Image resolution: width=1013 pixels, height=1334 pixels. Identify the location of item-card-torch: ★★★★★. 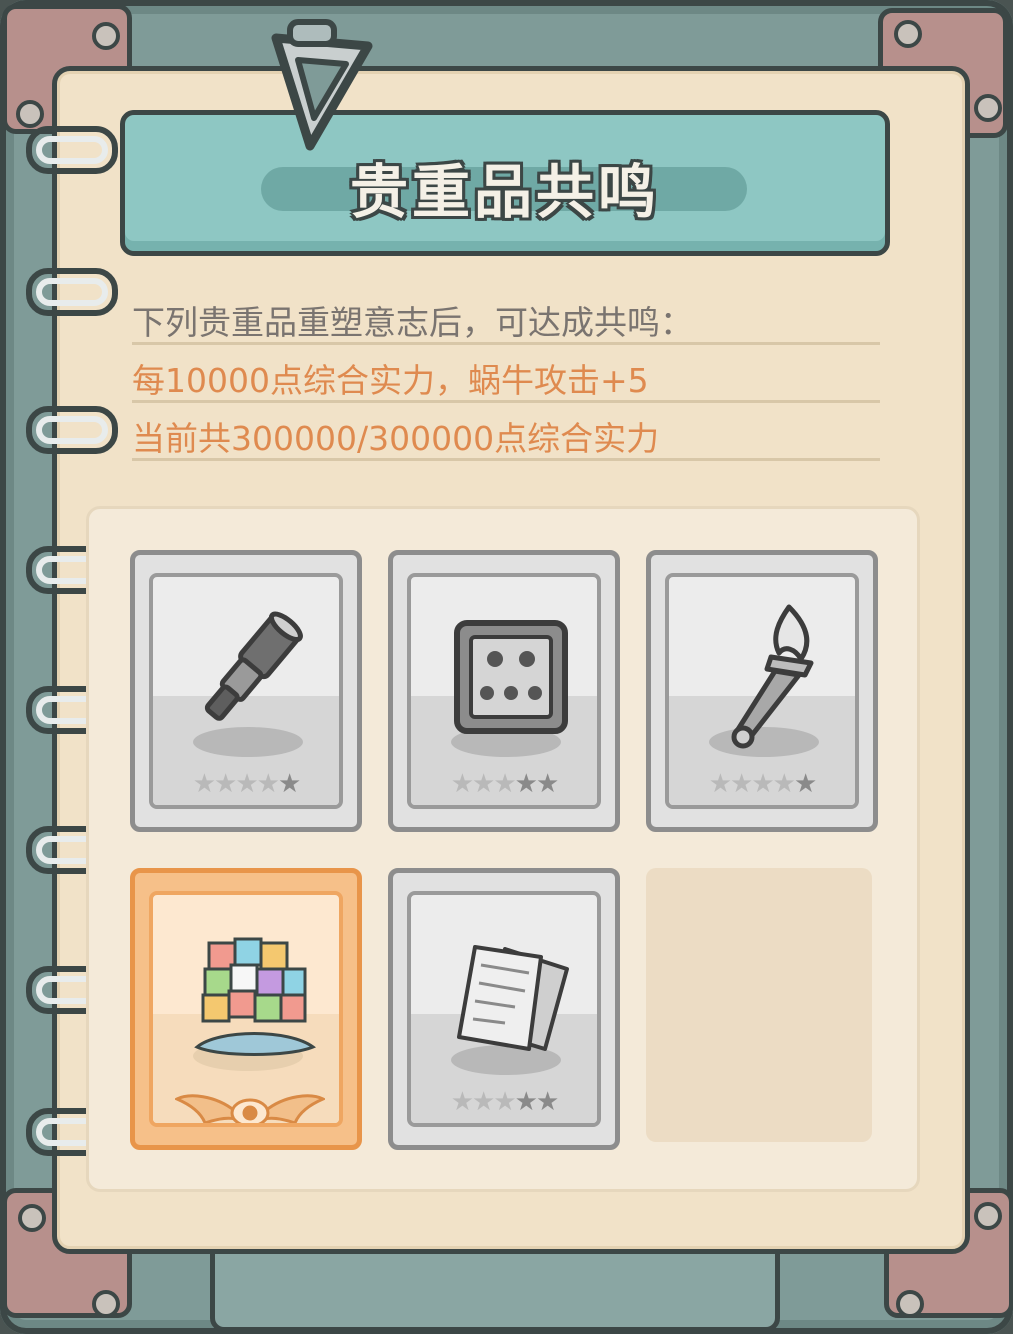
(762, 691).